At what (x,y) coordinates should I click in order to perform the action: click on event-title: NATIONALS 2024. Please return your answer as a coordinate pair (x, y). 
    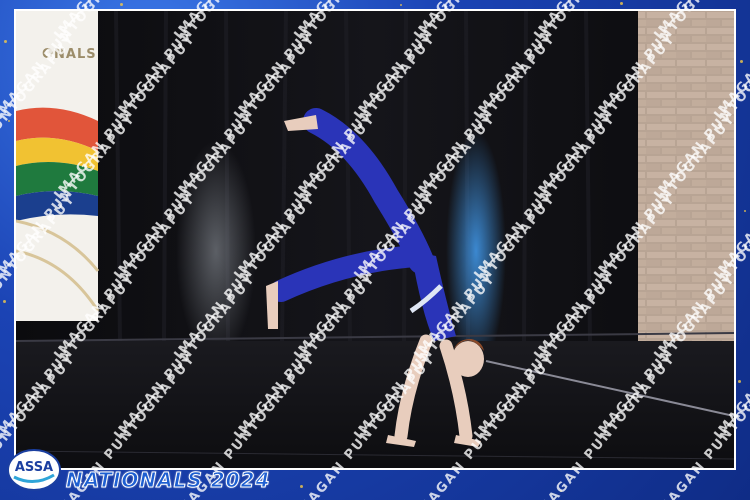
    Looking at the image, I should click on (168, 480).